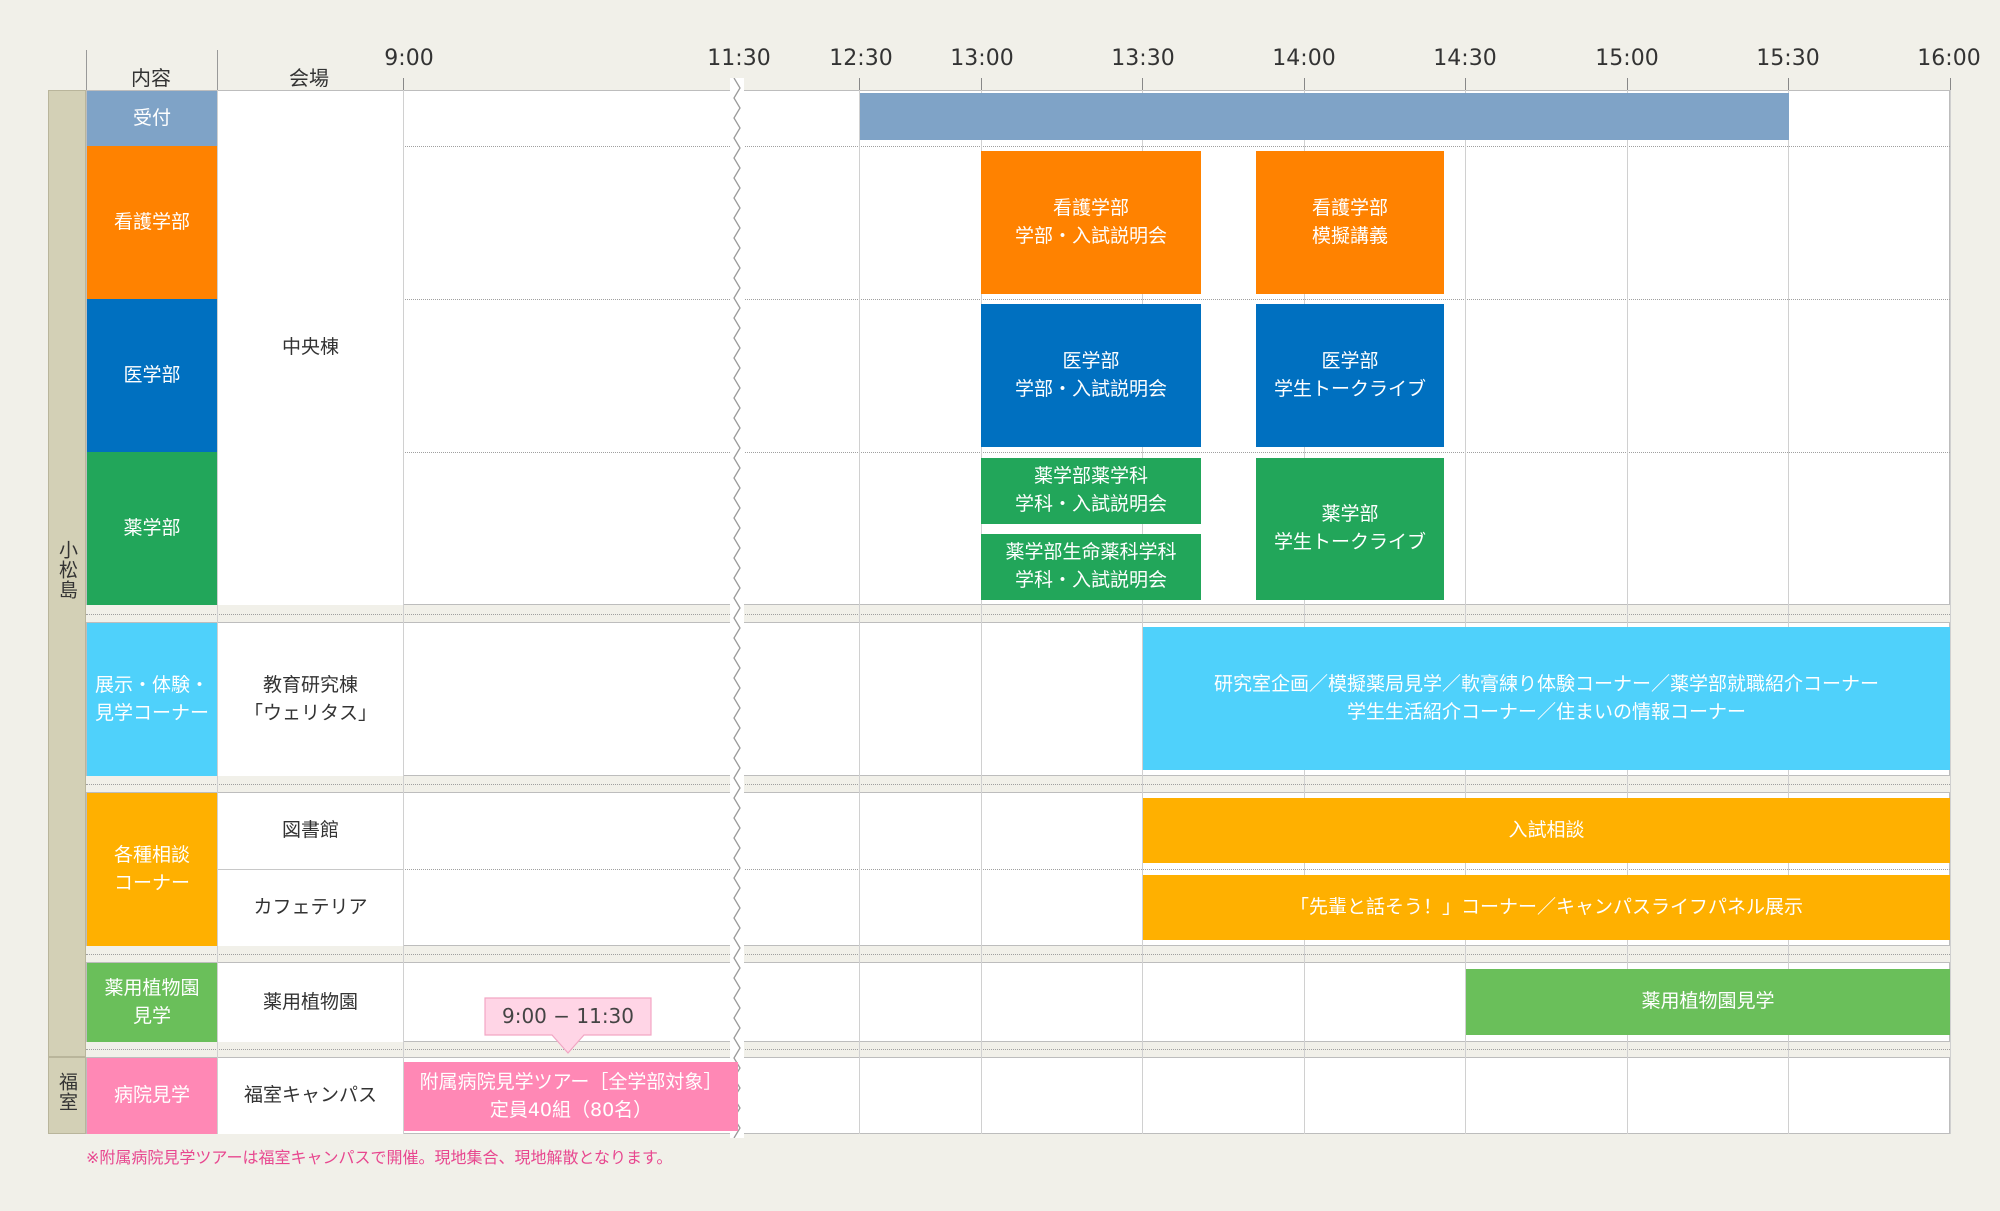 Image resolution: width=2000 pixels, height=1211 pixels. What do you see at coordinates (1949, 58) in the screenshot?
I see `time-label-1600: 16:00` at bounding box center [1949, 58].